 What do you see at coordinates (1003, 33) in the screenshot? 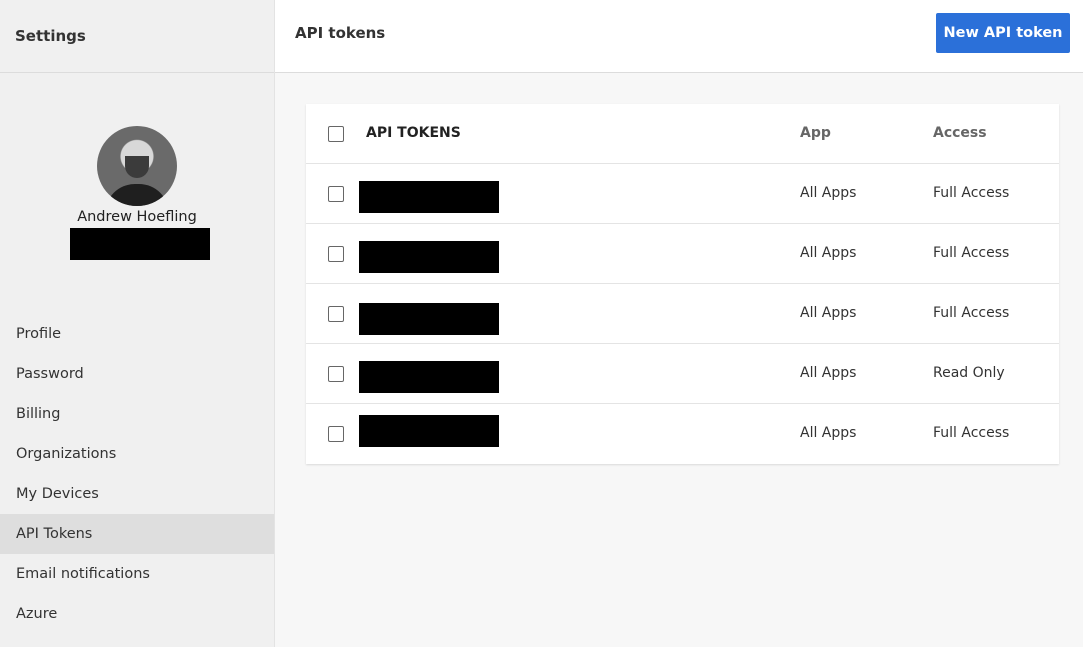
I see `new-api-token-button: New API token` at bounding box center [1003, 33].